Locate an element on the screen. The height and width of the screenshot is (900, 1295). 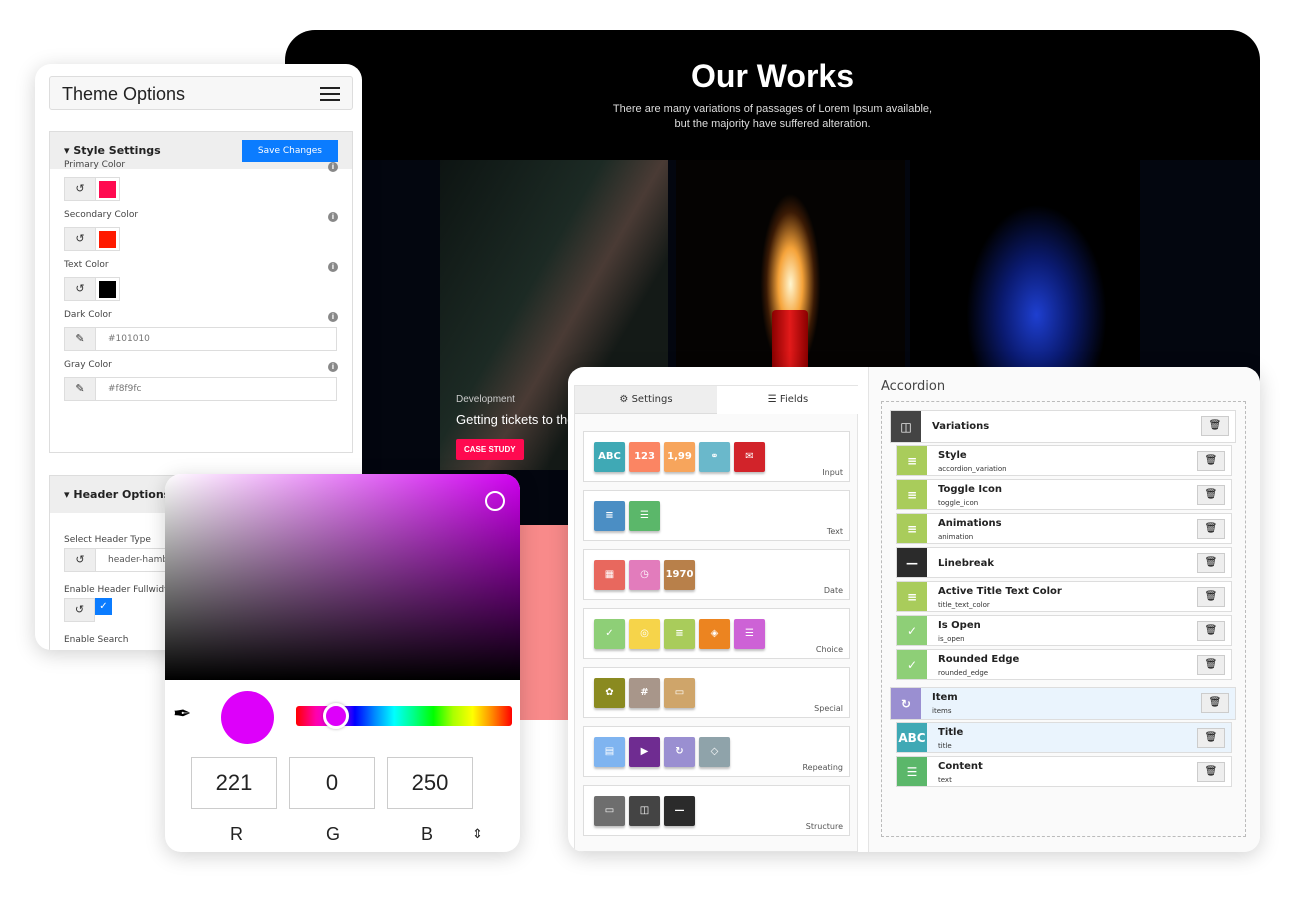
field-type-icon: ✉ is located at coordinates (749, 457).